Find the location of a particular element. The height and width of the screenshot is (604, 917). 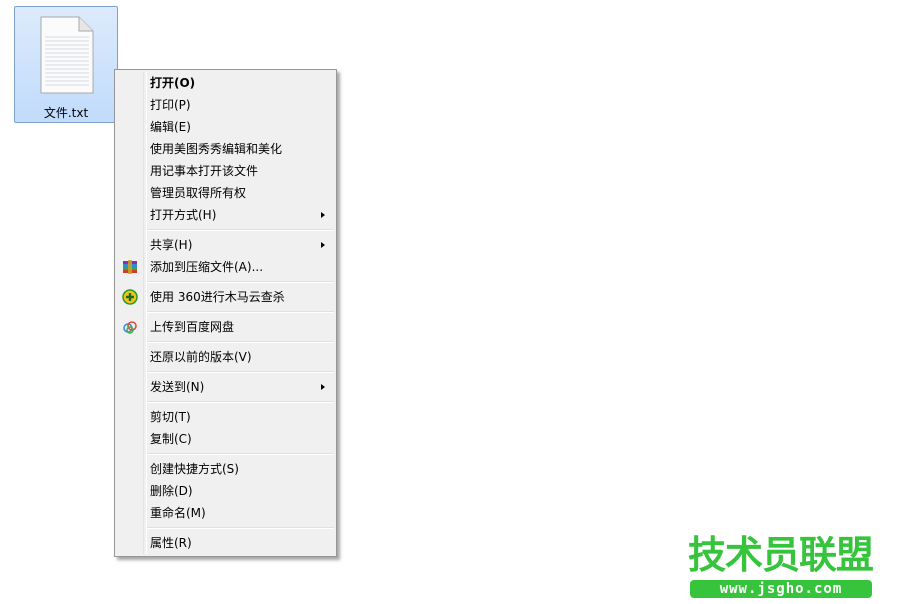

menu-item: 用记事本打开该文件 is located at coordinates (225, 171).